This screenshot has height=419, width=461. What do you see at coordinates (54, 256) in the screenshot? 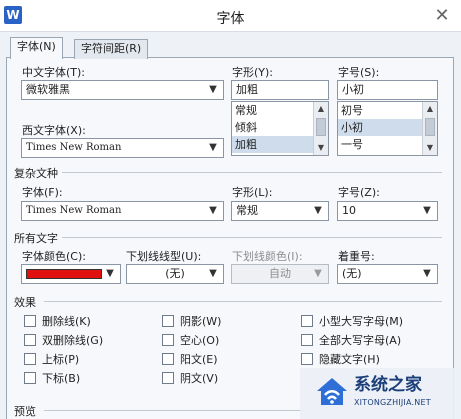
I see `font-color-label: 字体颜色(C):` at bounding box center [54, 256].